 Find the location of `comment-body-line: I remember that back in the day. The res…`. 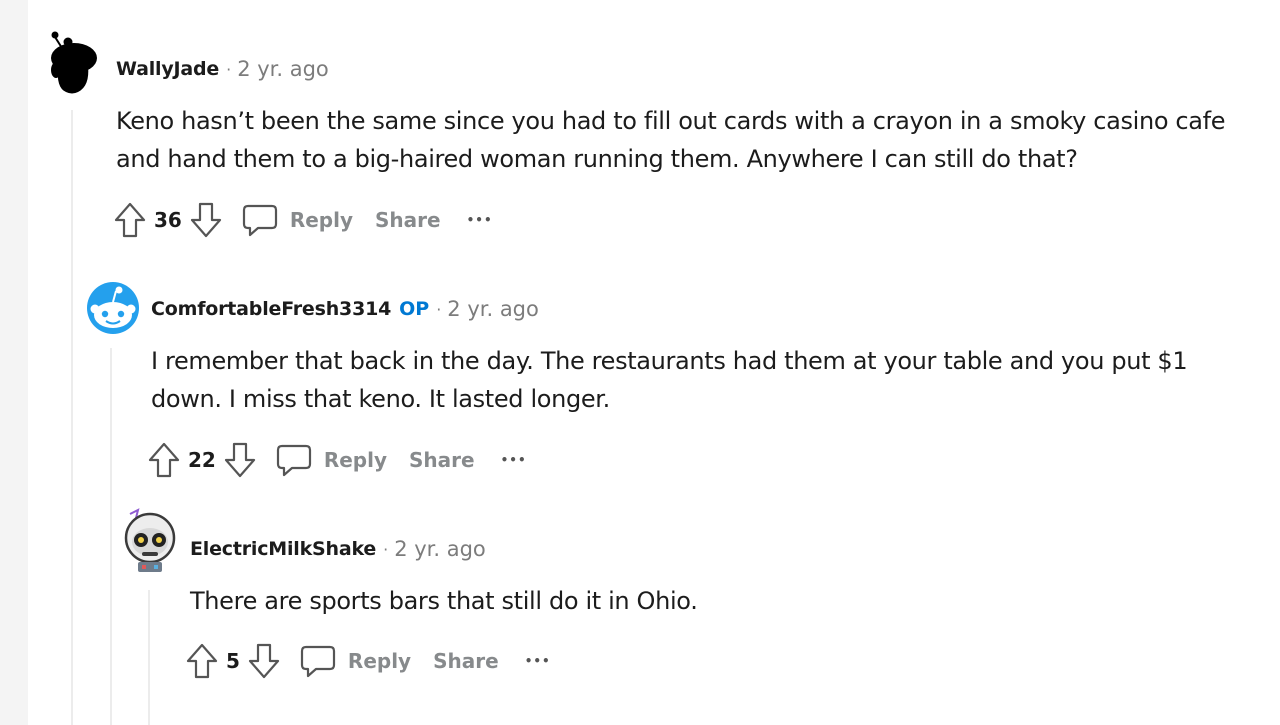

comment-body-line: I remember that back in the day. The res… is located at coordinates (669, 361).